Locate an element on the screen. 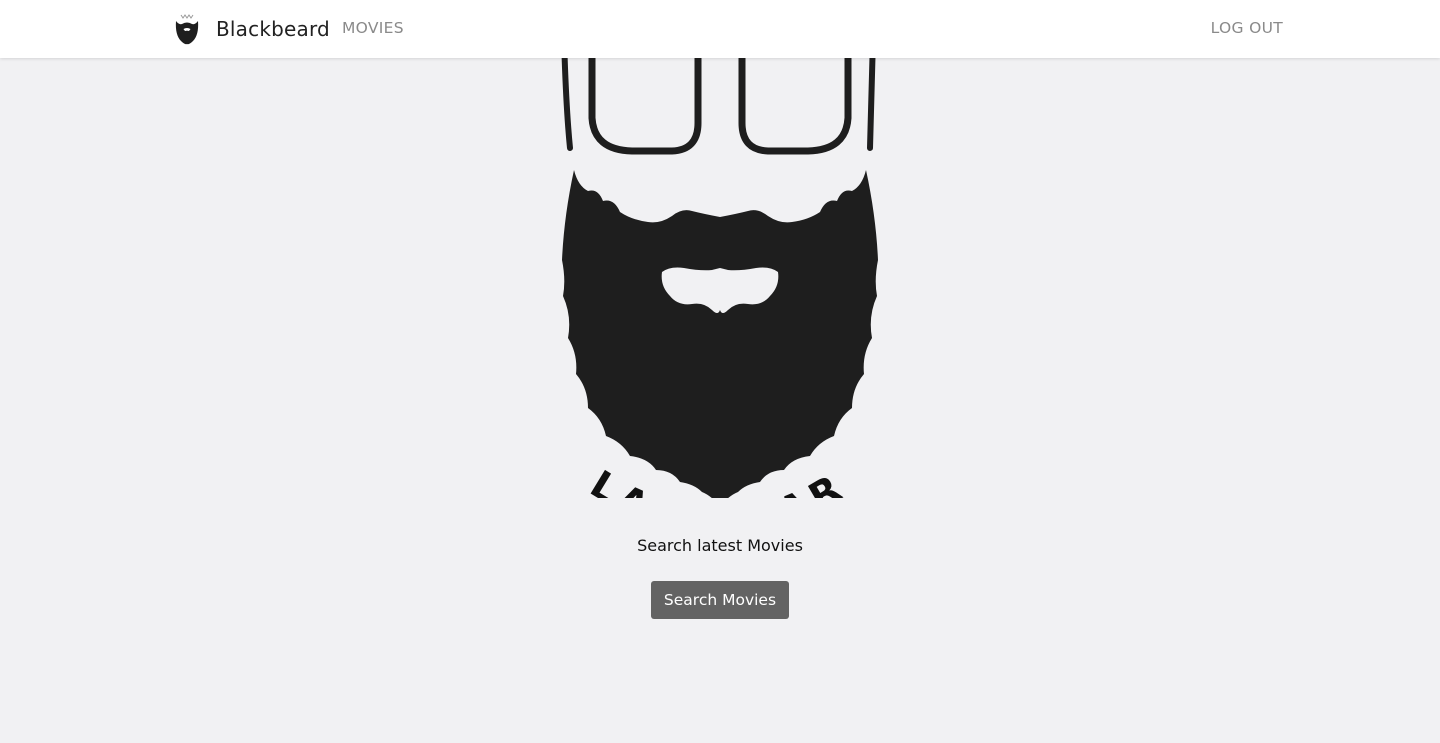  blackbeard-logo: BLACKBEARD is located at coordinates (709, 278).